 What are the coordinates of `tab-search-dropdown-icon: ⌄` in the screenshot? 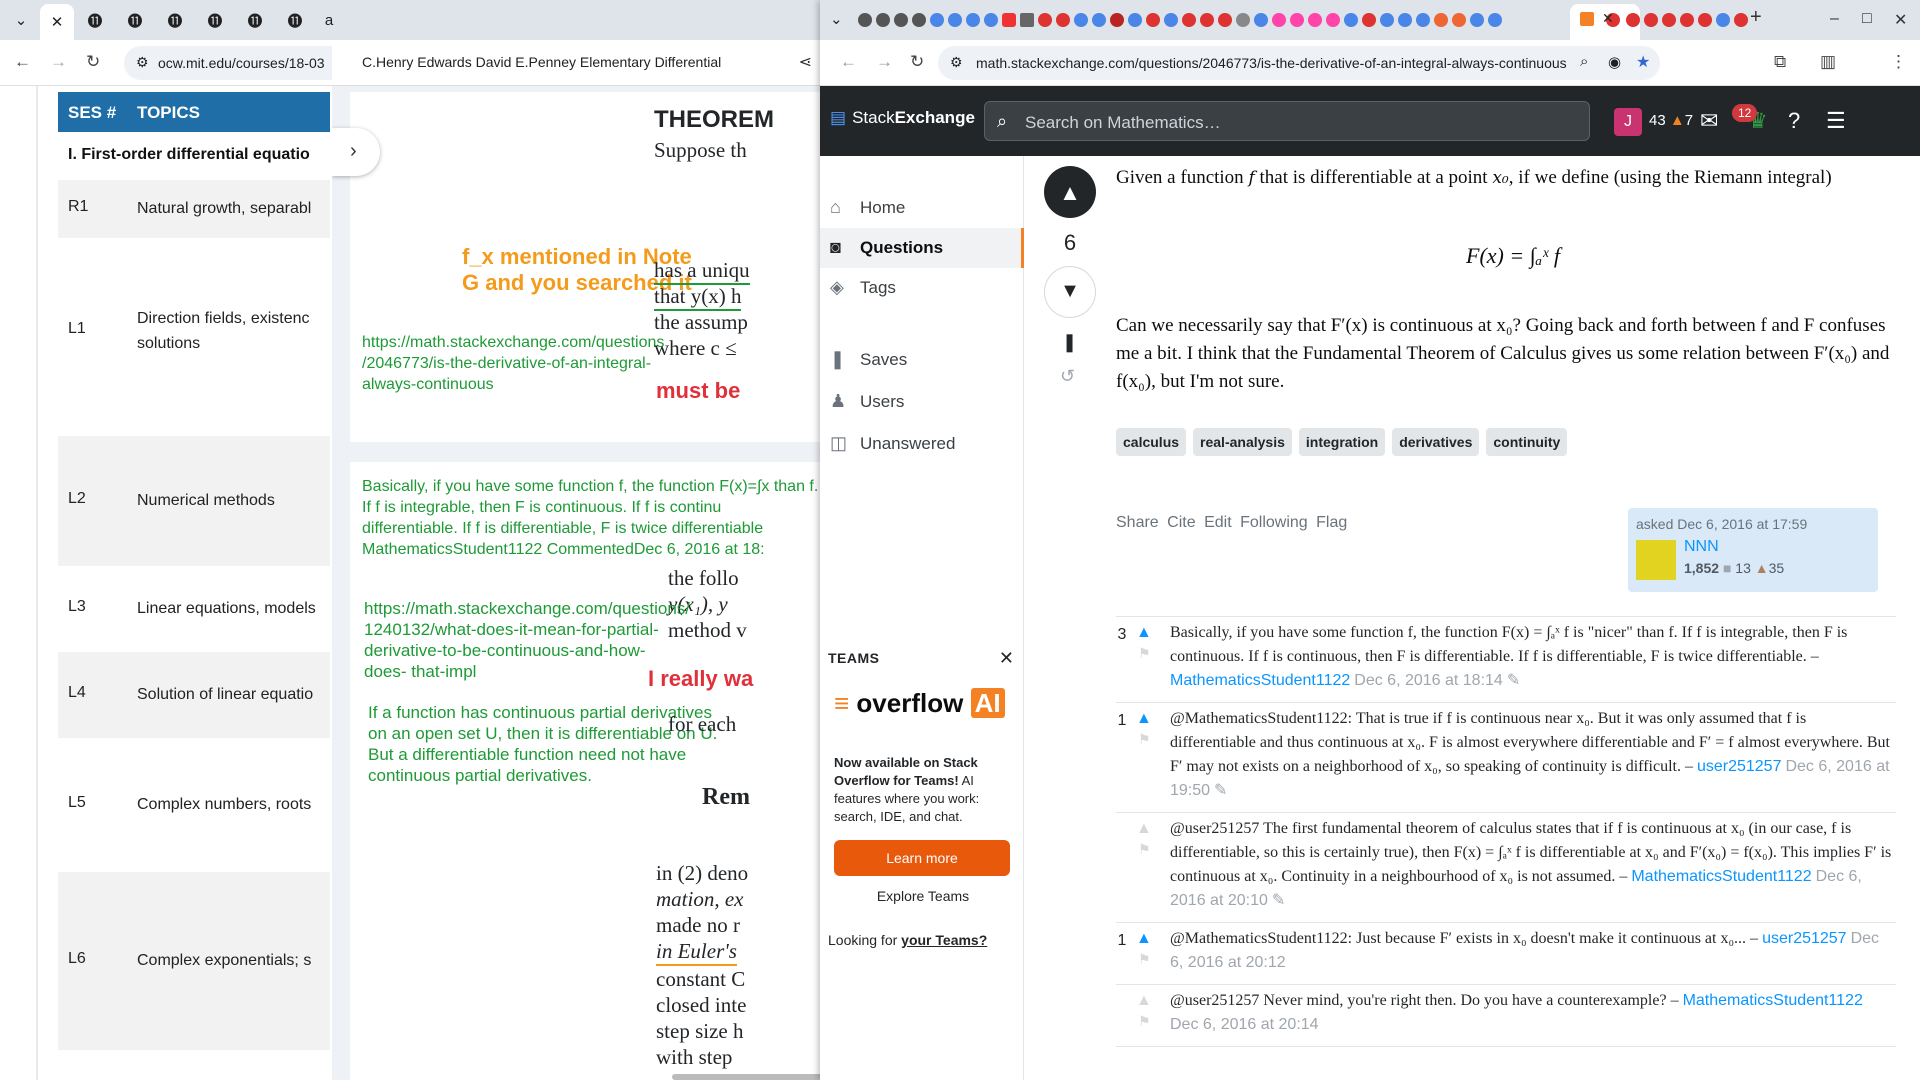 It's located at (836, 19).